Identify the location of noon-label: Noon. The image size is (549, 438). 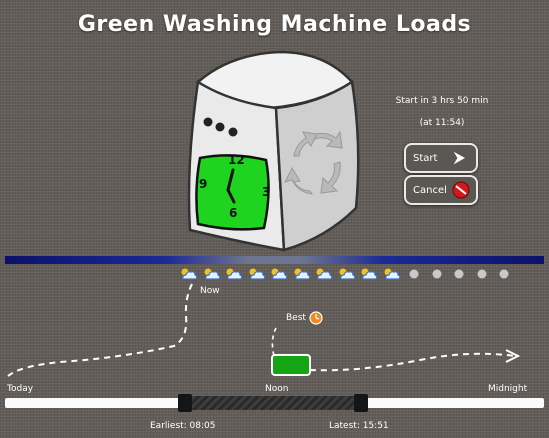
(277, 389).